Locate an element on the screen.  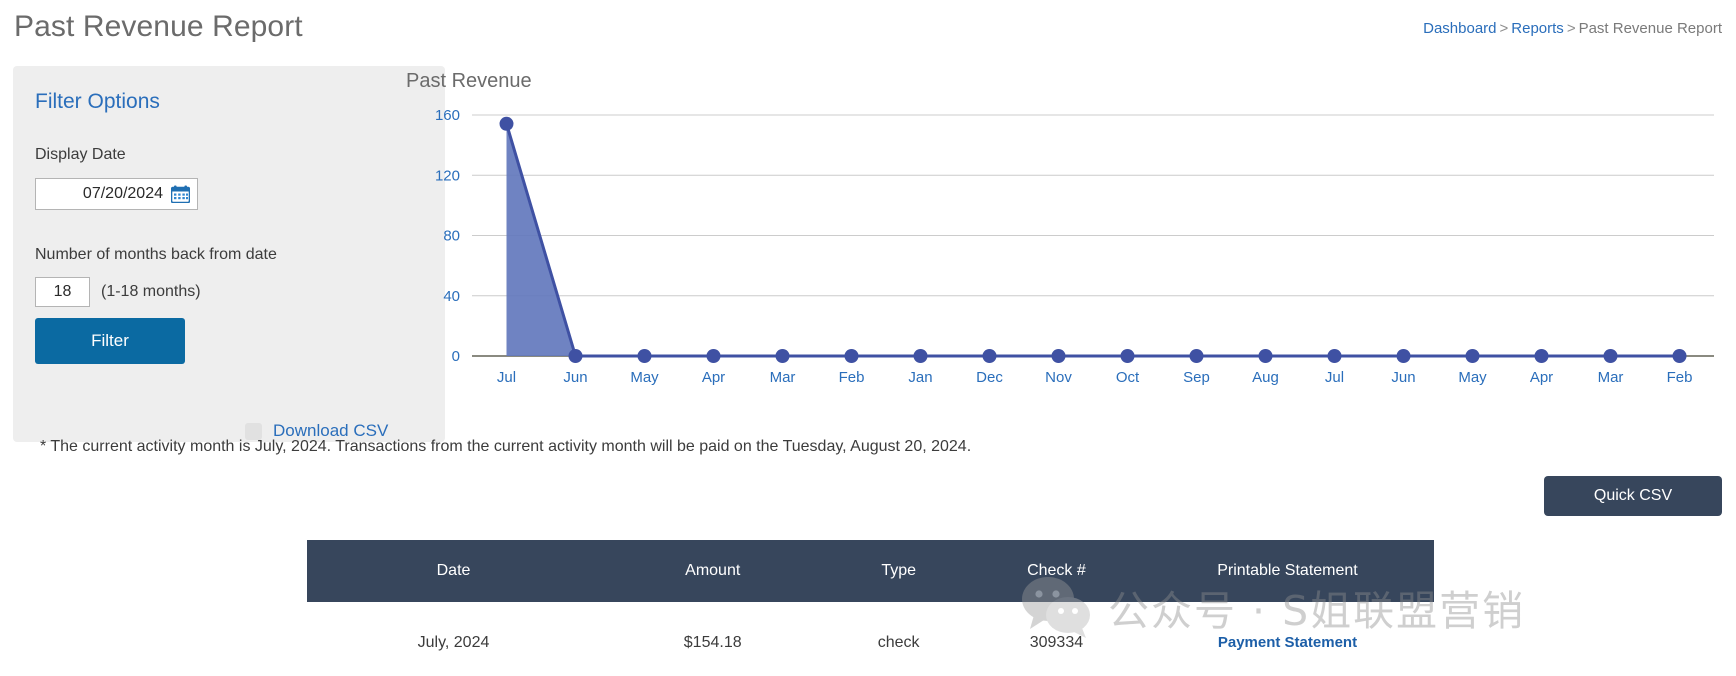
x-axis-tick-label: Dec is located at coordinates (989, 377).